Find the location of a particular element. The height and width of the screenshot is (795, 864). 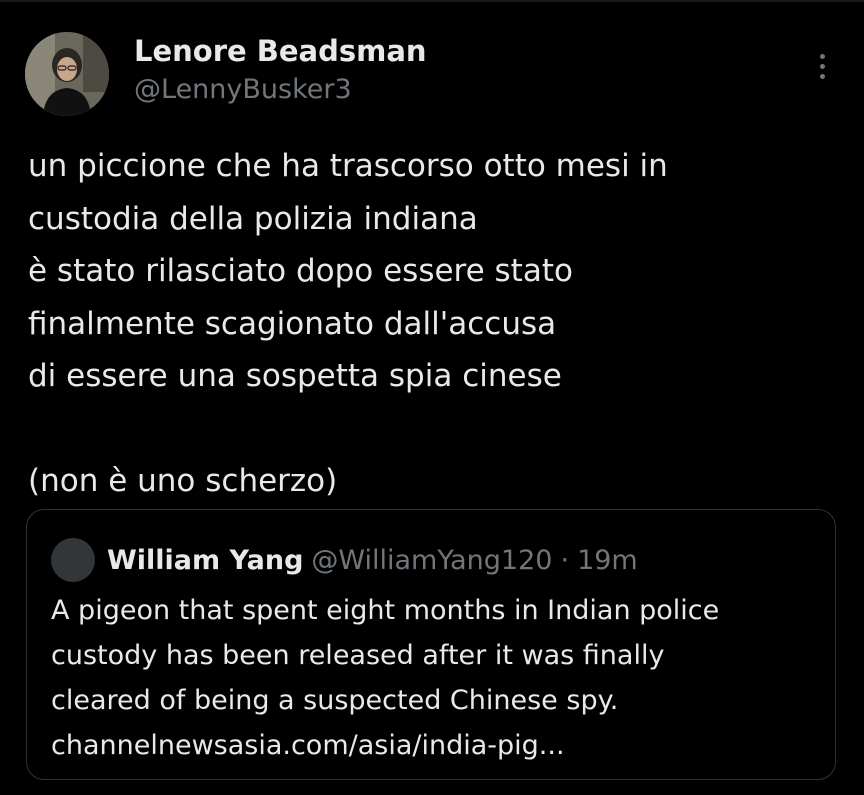

more-options-button is located at coordinates (822, 66).